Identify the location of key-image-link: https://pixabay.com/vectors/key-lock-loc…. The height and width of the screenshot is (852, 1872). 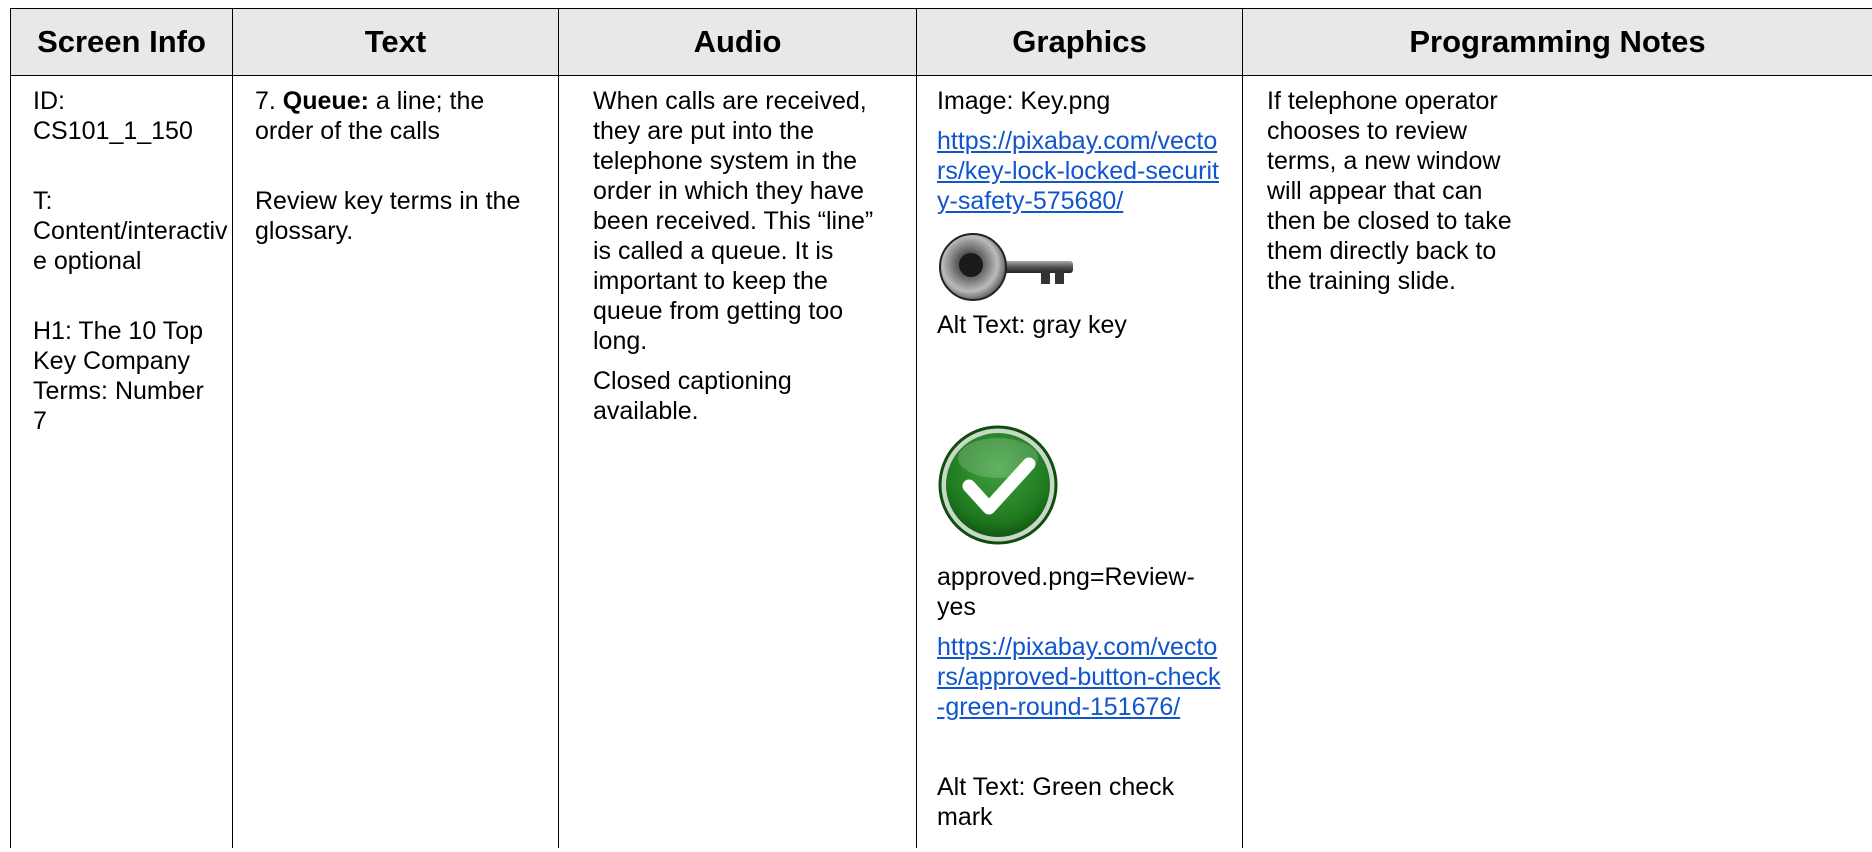
(1079, 171).